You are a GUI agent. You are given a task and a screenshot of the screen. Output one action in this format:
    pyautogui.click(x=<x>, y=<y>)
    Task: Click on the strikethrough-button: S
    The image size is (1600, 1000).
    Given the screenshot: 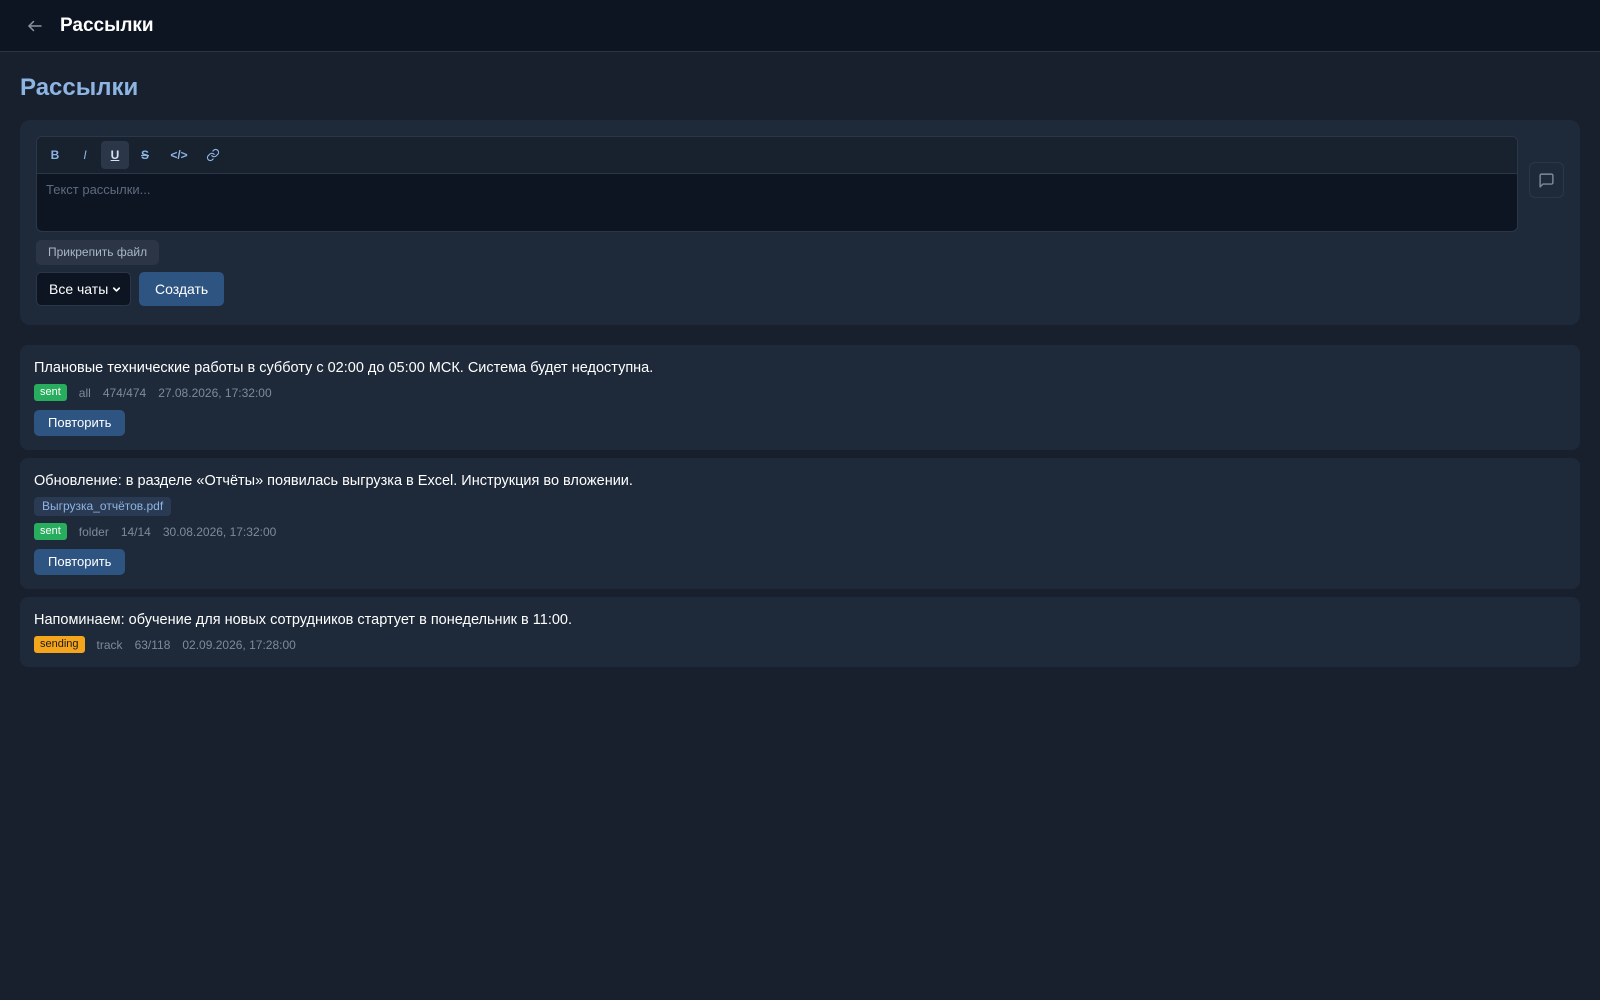 What is the action you would take?
    pyautogui.click(x=145, y=155)
    